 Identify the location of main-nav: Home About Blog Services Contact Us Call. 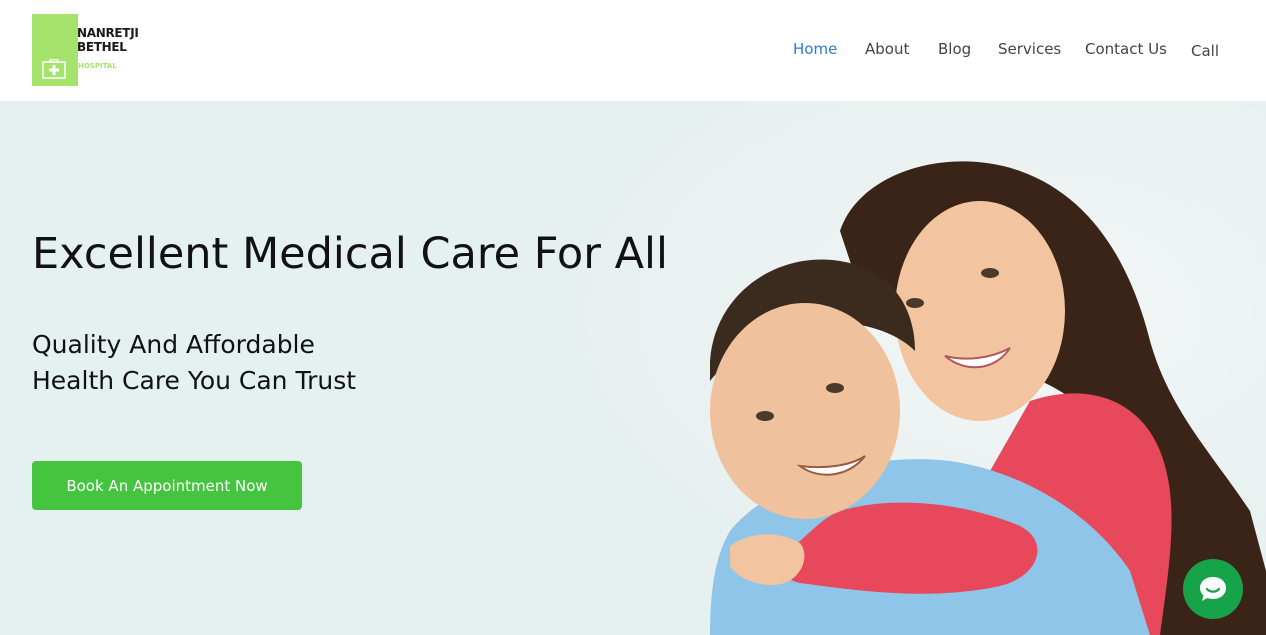
(633, 52).